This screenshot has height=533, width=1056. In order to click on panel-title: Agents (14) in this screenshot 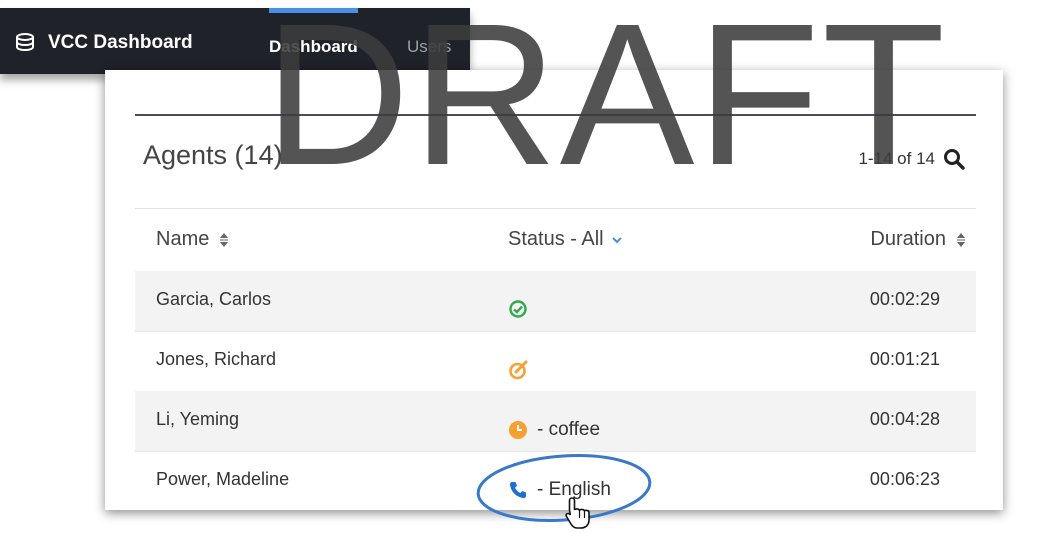, I will do `click(213, 155)`.